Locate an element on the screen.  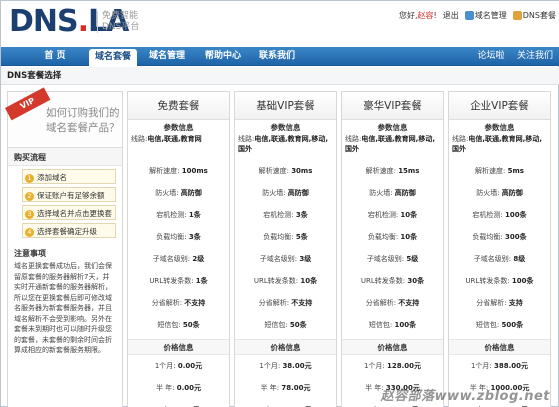
spec-value: 500条 is located at coordinates (512, 325).